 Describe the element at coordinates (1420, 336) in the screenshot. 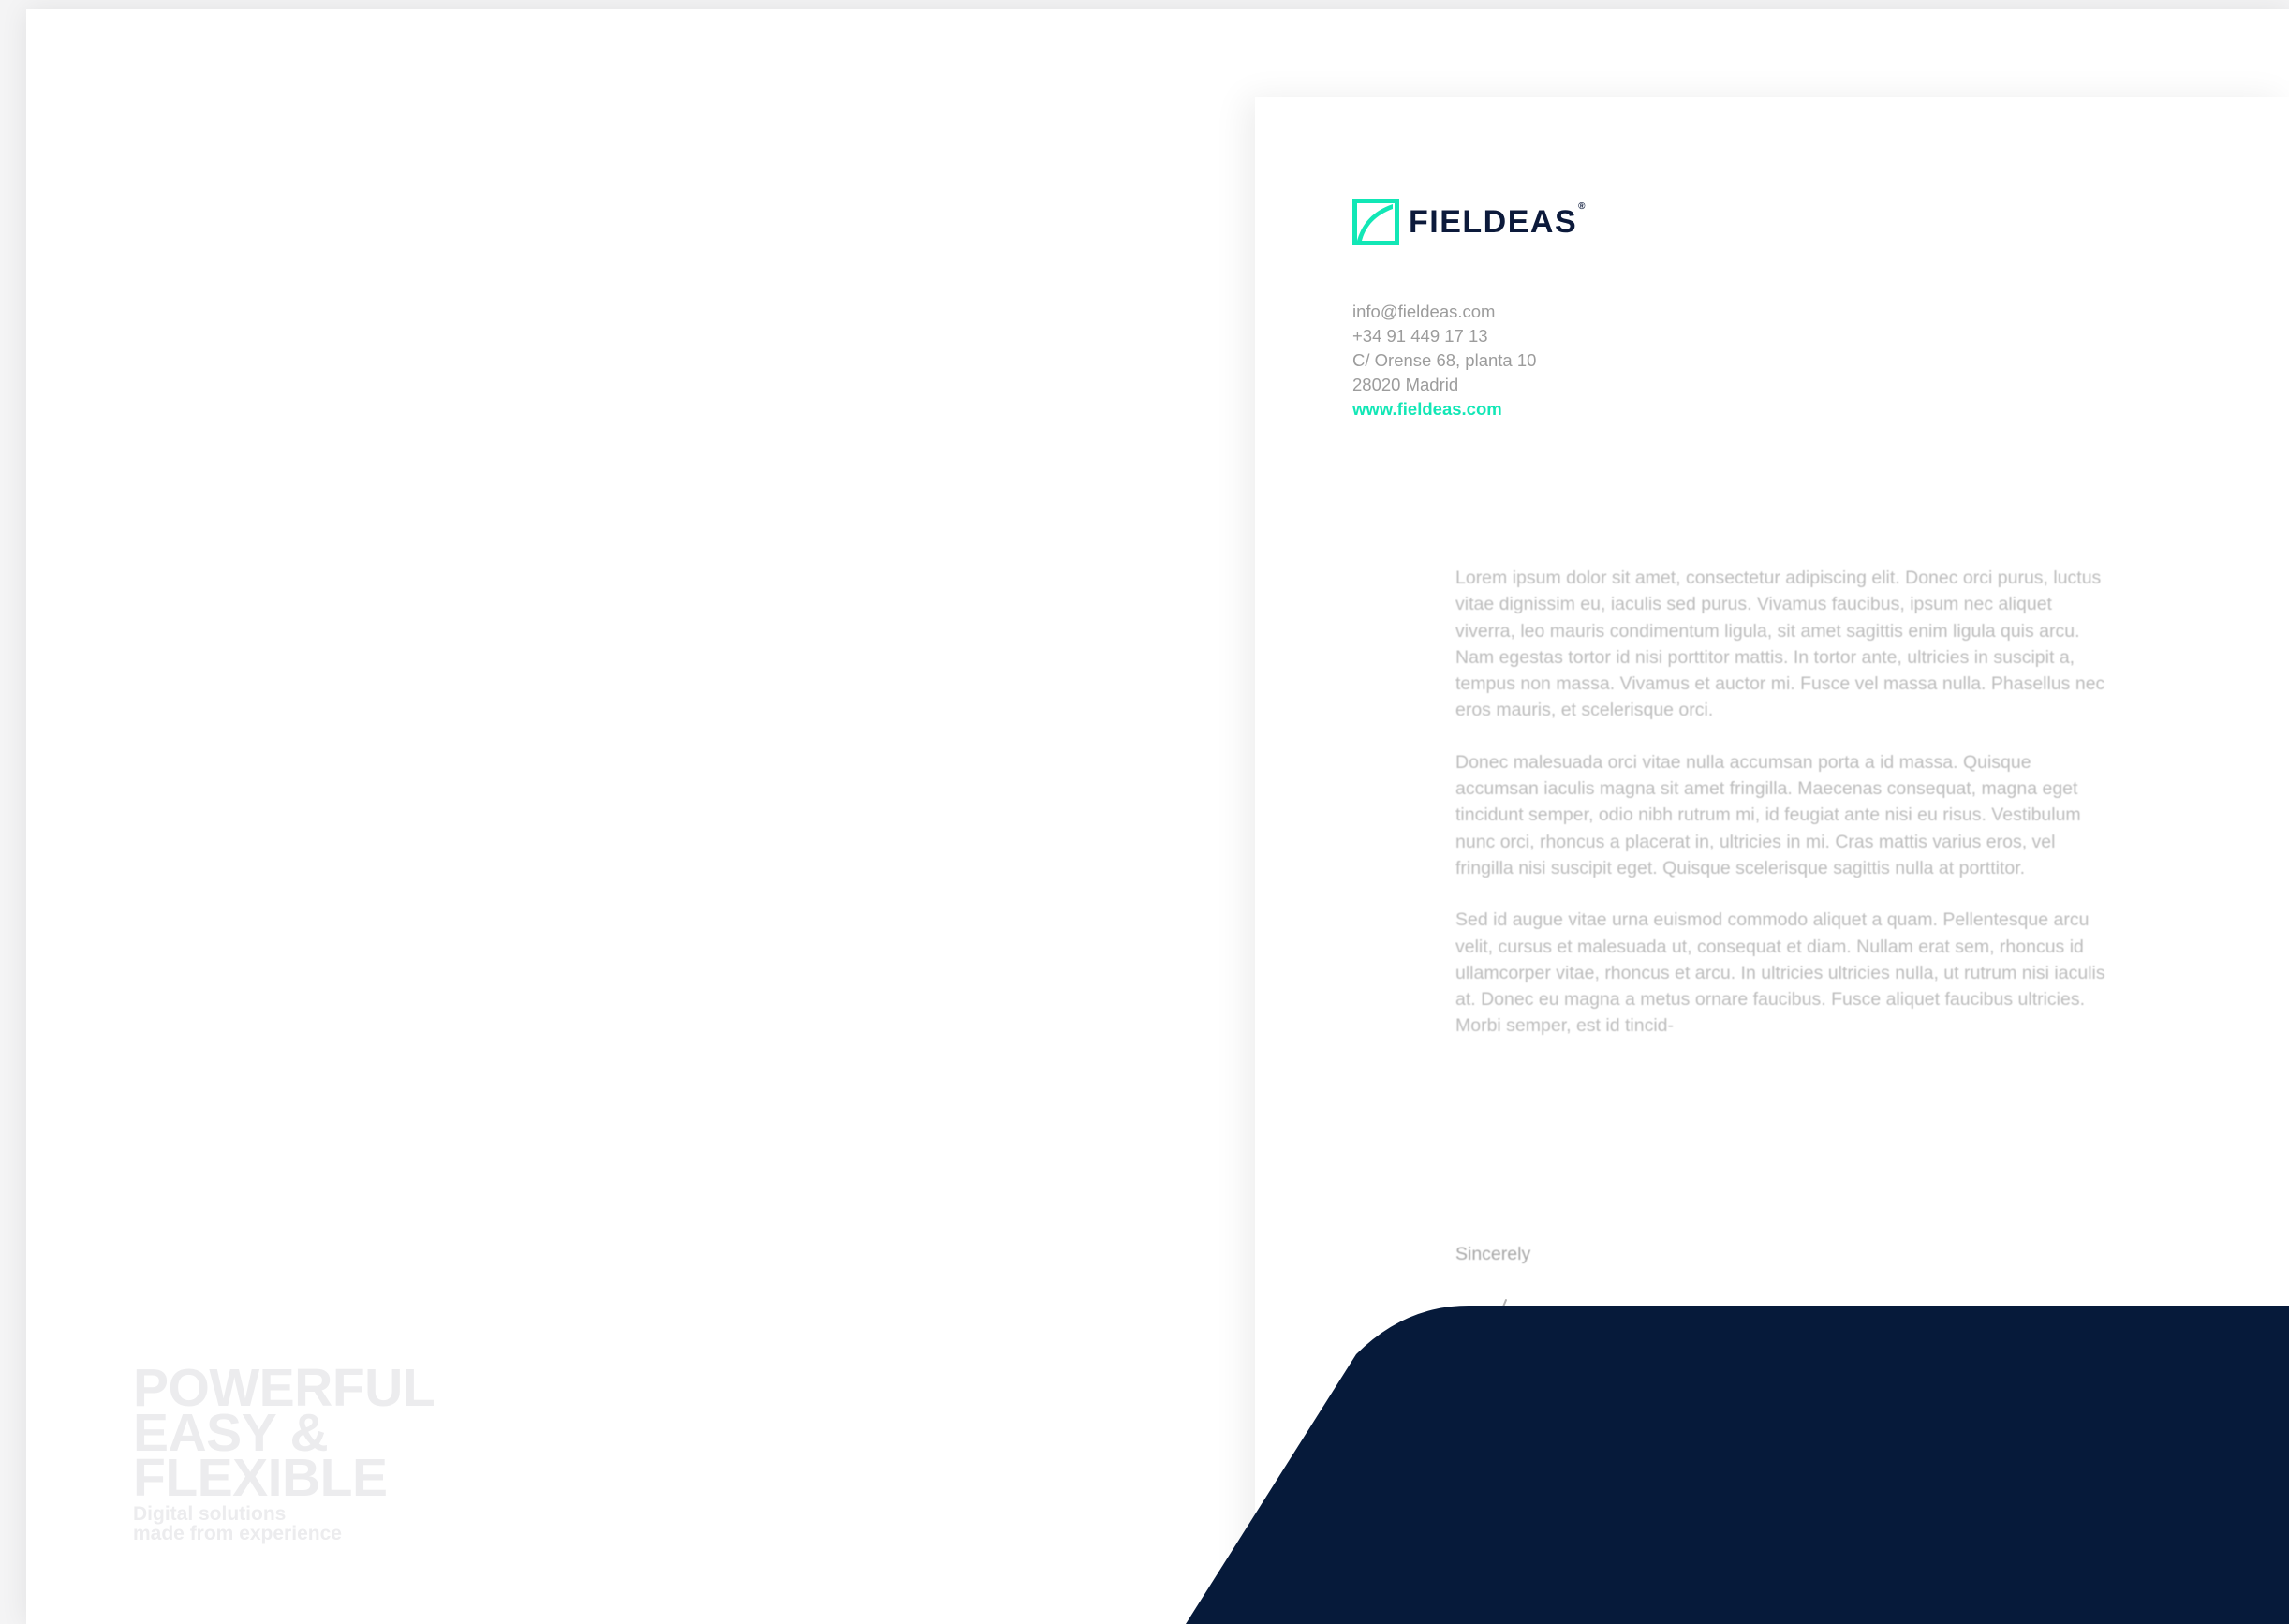

I see `contact-phone: +34 91 449 17 13` at that location.